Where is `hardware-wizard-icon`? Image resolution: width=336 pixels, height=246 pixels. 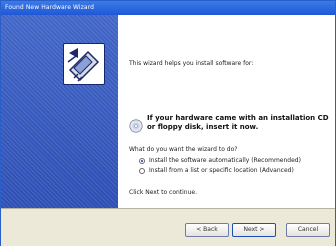
hardware-wizard-icon is located at coordinates (84, 64).